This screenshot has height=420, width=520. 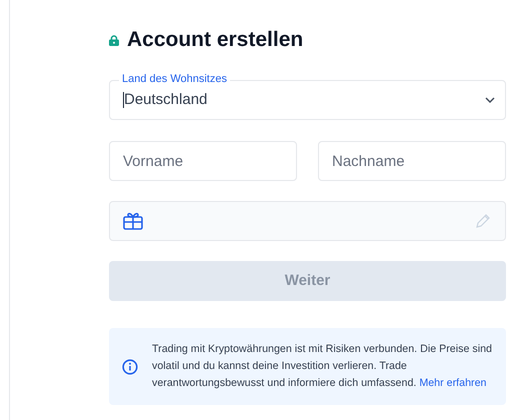 I want to click on select-value: Deutschland, so click(x=166, y=100).